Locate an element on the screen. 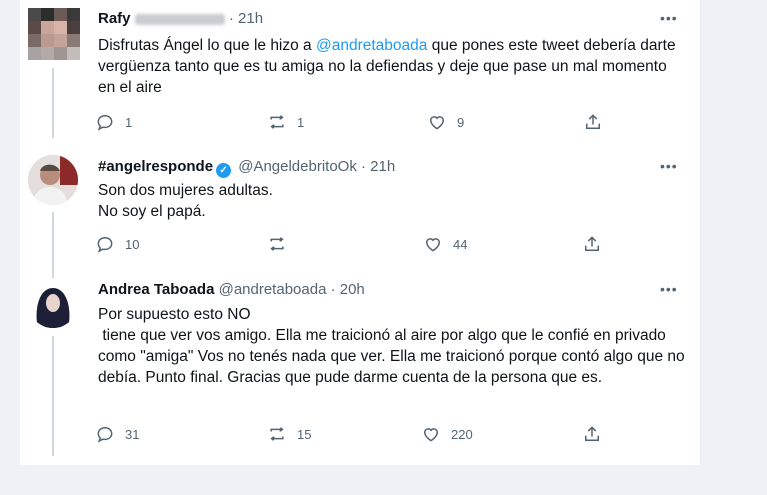  mention-link: @andretaboada is located at coordinates (371, 45).